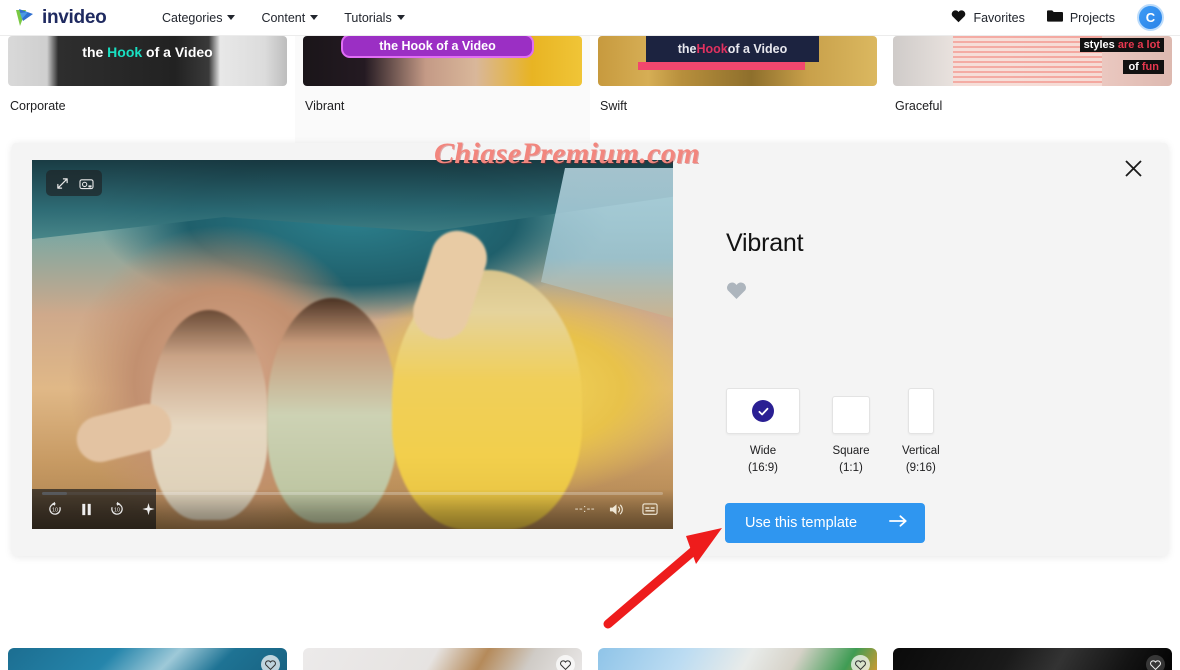  I want to click on camera-snapshot-icon, so click(86, 183).